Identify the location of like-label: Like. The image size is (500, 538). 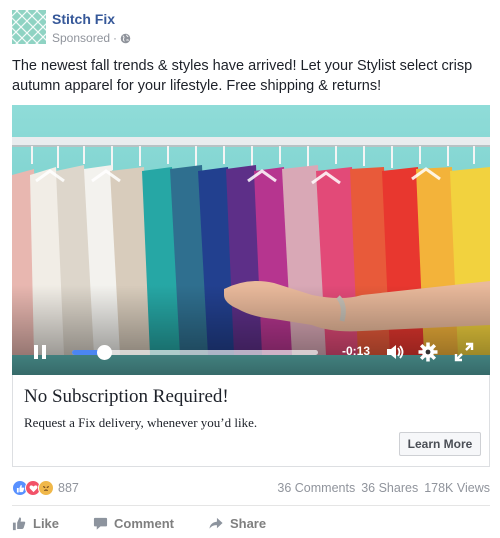
(46, 523).